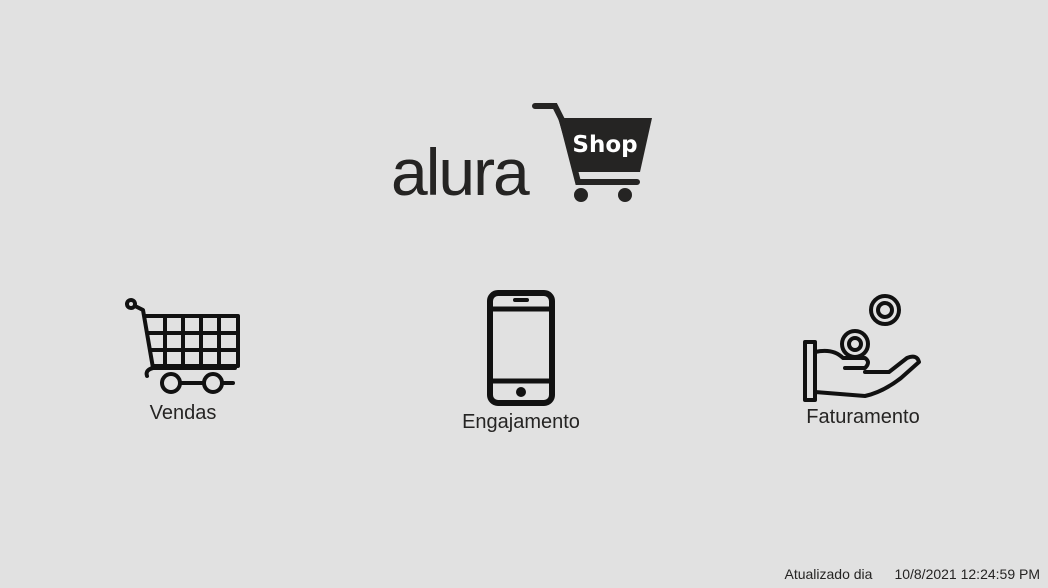 The image size is (1048, 588). Describe the element at coordinates (863, 417) in the screenshot. I see `nav-faturamento-label: Faturamento` at that location.